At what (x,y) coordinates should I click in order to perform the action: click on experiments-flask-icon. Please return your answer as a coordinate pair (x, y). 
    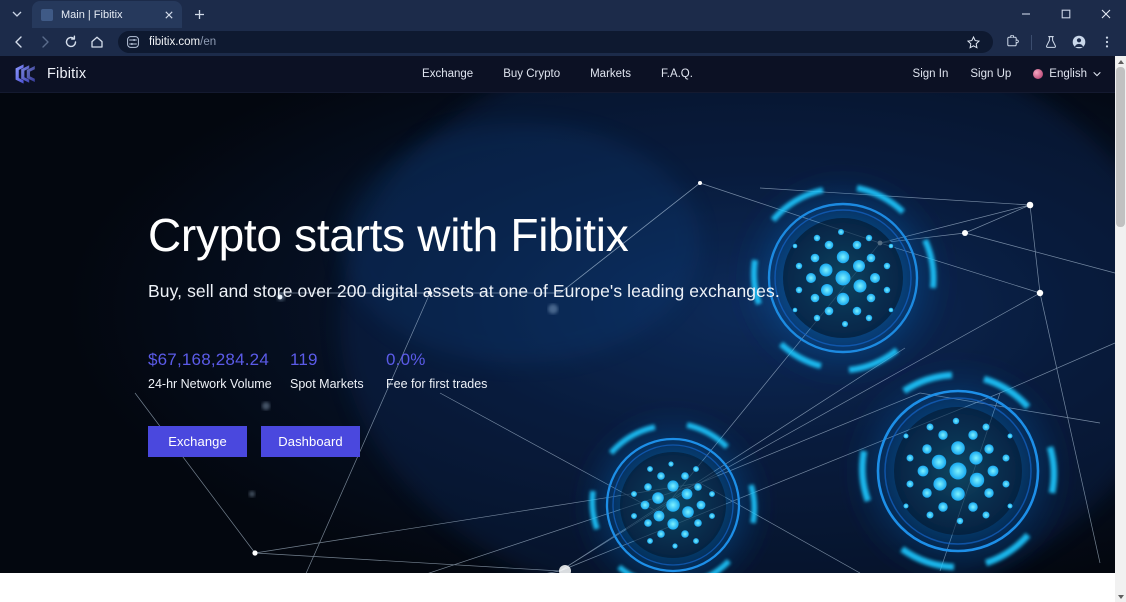
    Looking at the image, I should click on (1051, 42).